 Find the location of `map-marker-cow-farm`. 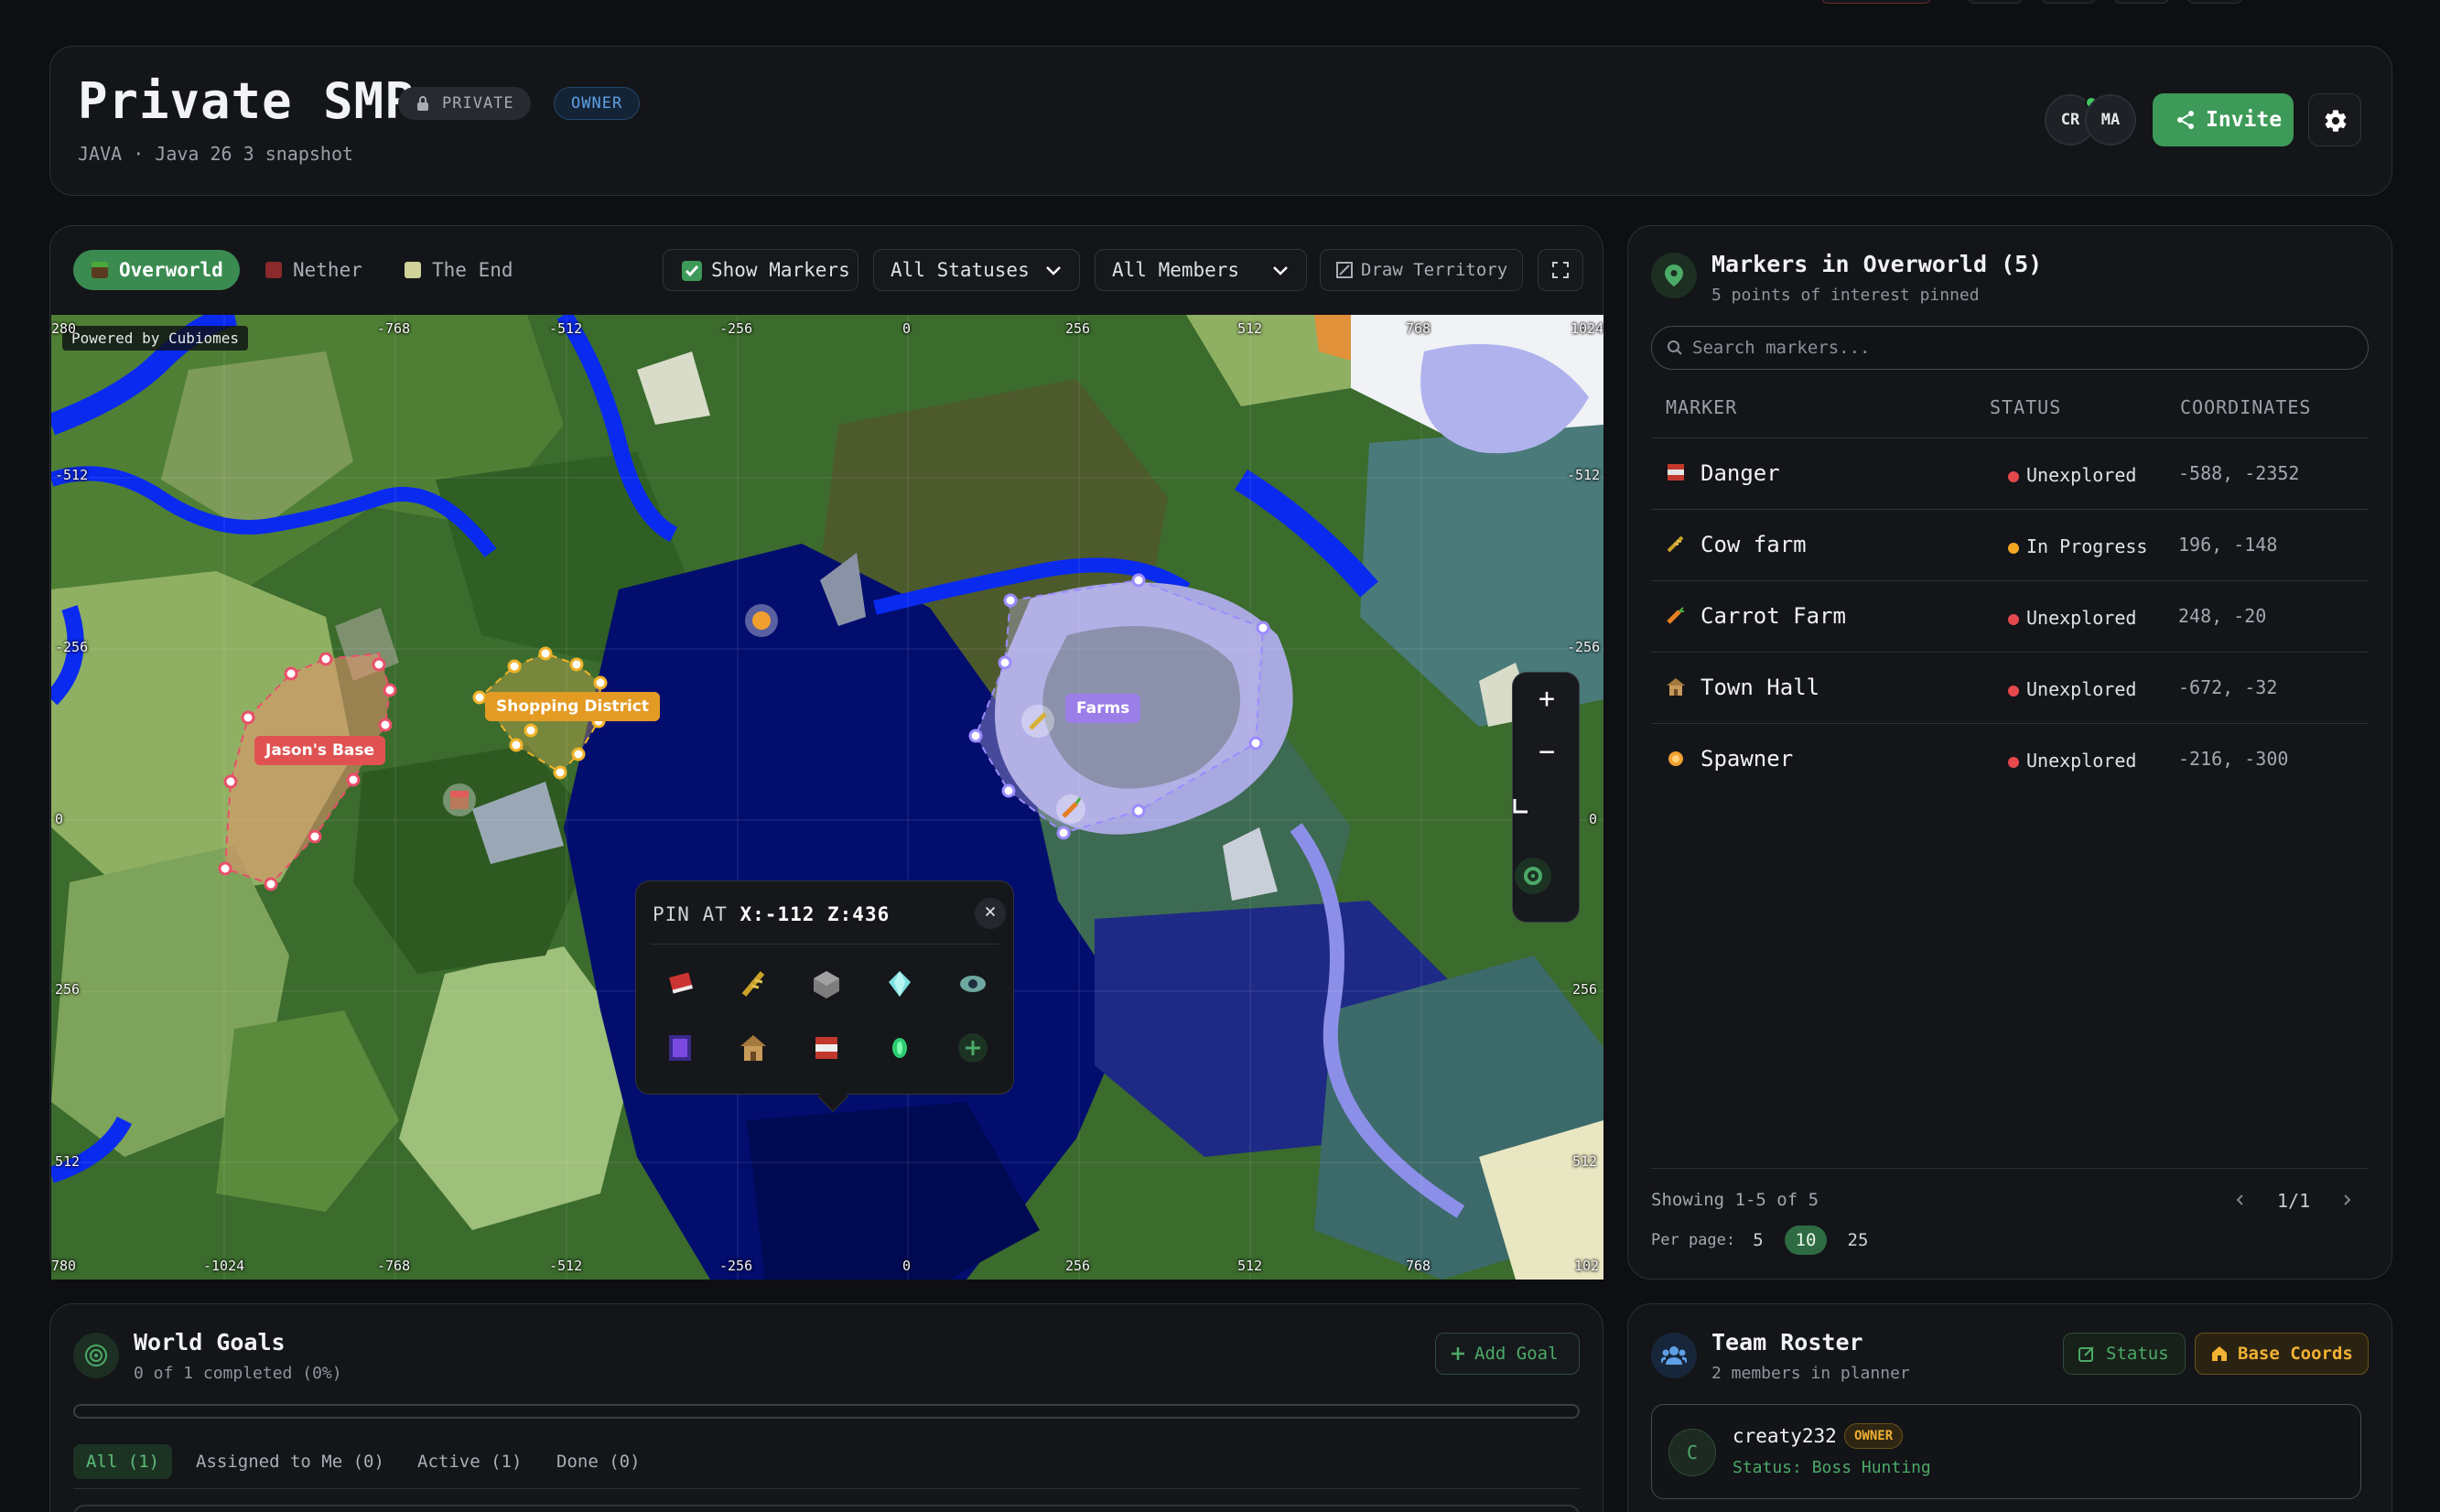

map-marker-cow-farm is located at coordinates (1037, 721).